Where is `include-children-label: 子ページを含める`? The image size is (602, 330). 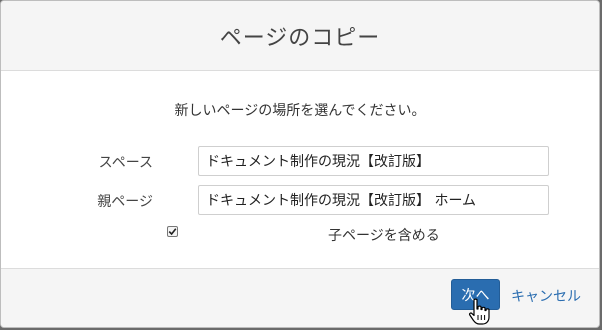
include-children-label: 子ページを含める is located at coordinates (384, 236).